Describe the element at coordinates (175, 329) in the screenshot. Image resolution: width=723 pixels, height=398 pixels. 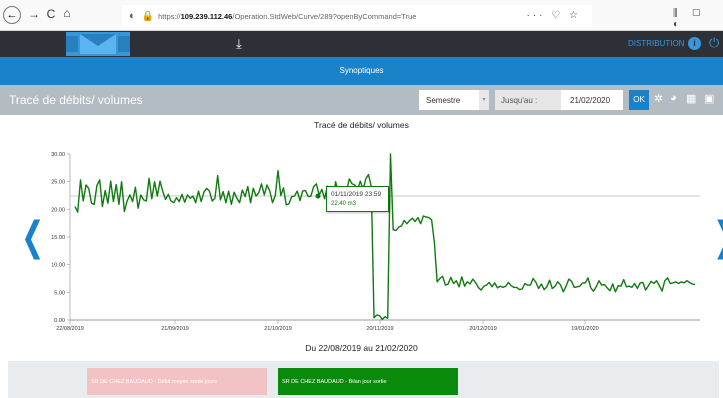
I see `x-tick-label: 21/09/2019` at that location.